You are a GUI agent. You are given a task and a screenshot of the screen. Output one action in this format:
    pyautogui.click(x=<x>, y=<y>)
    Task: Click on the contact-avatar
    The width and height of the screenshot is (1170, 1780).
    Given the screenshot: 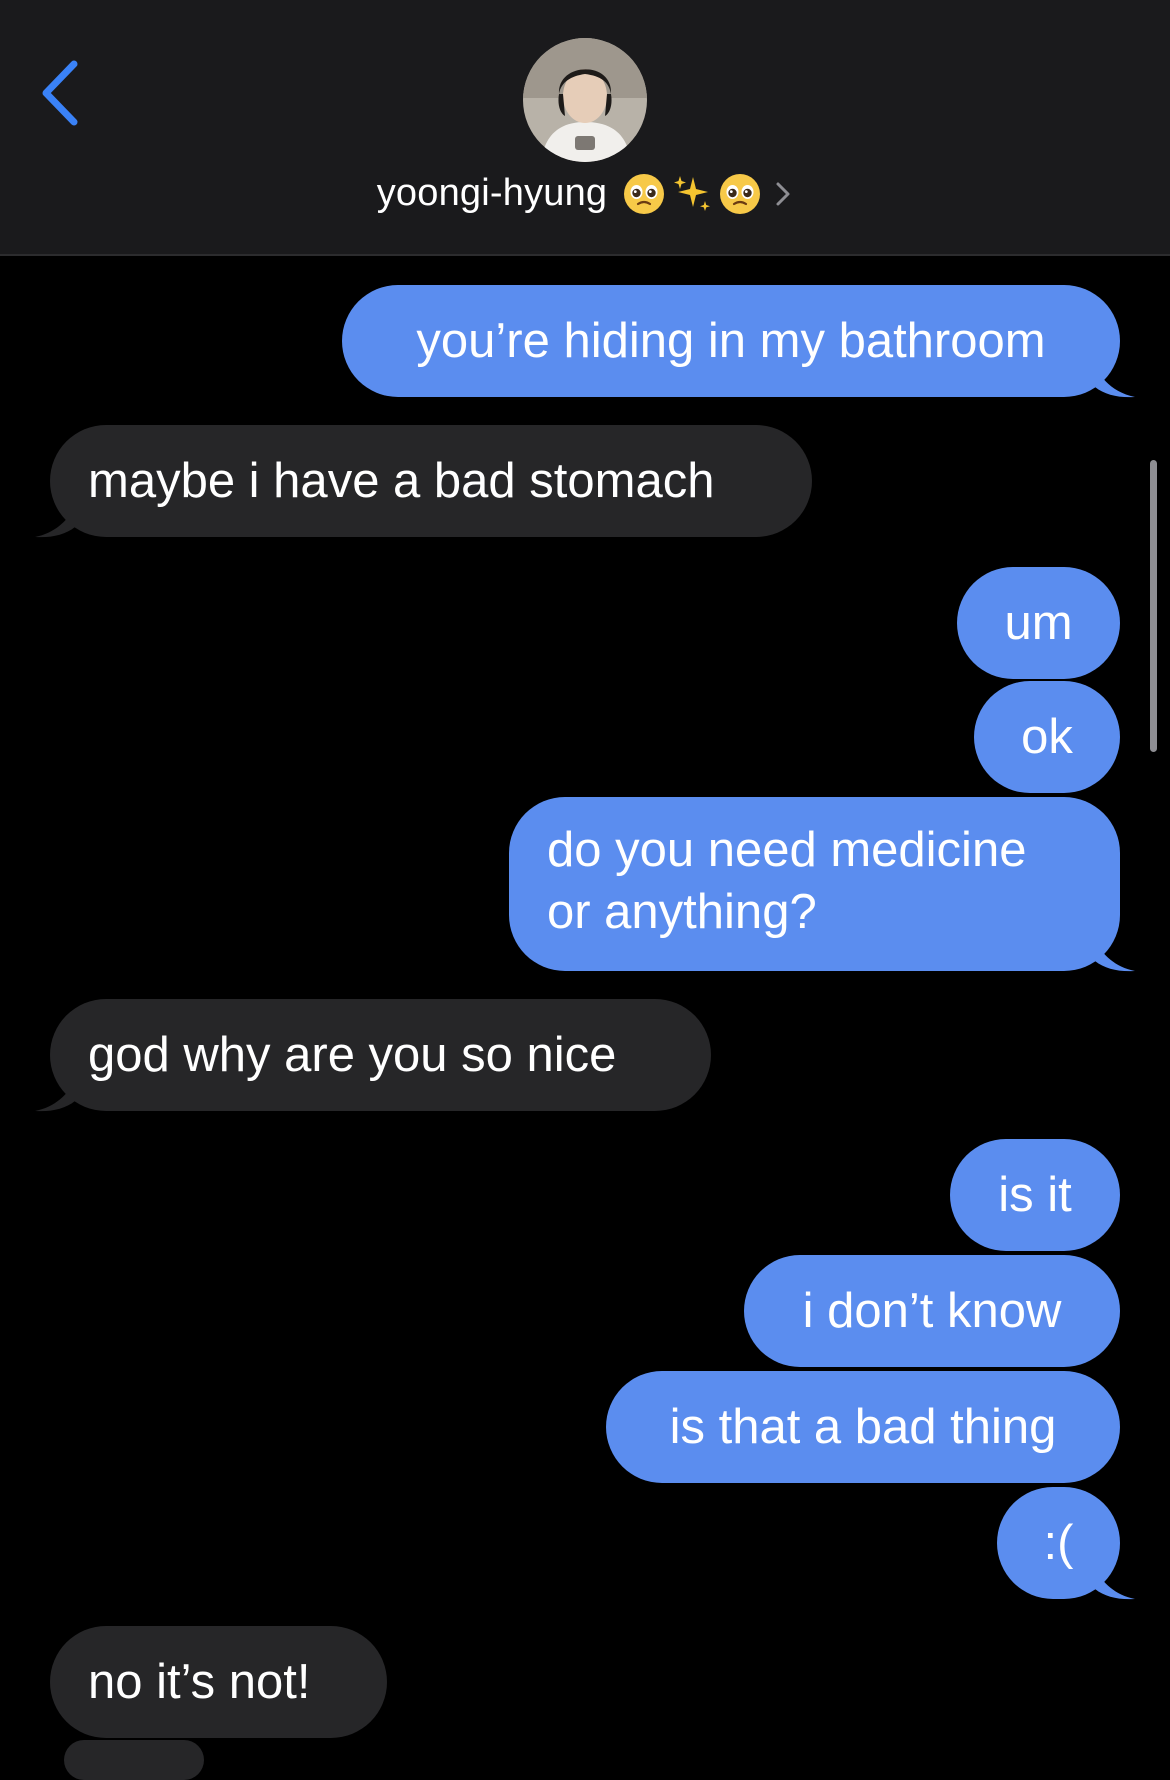 What is the action you would take?
    pyautogui.click(x=585, y=100)
    